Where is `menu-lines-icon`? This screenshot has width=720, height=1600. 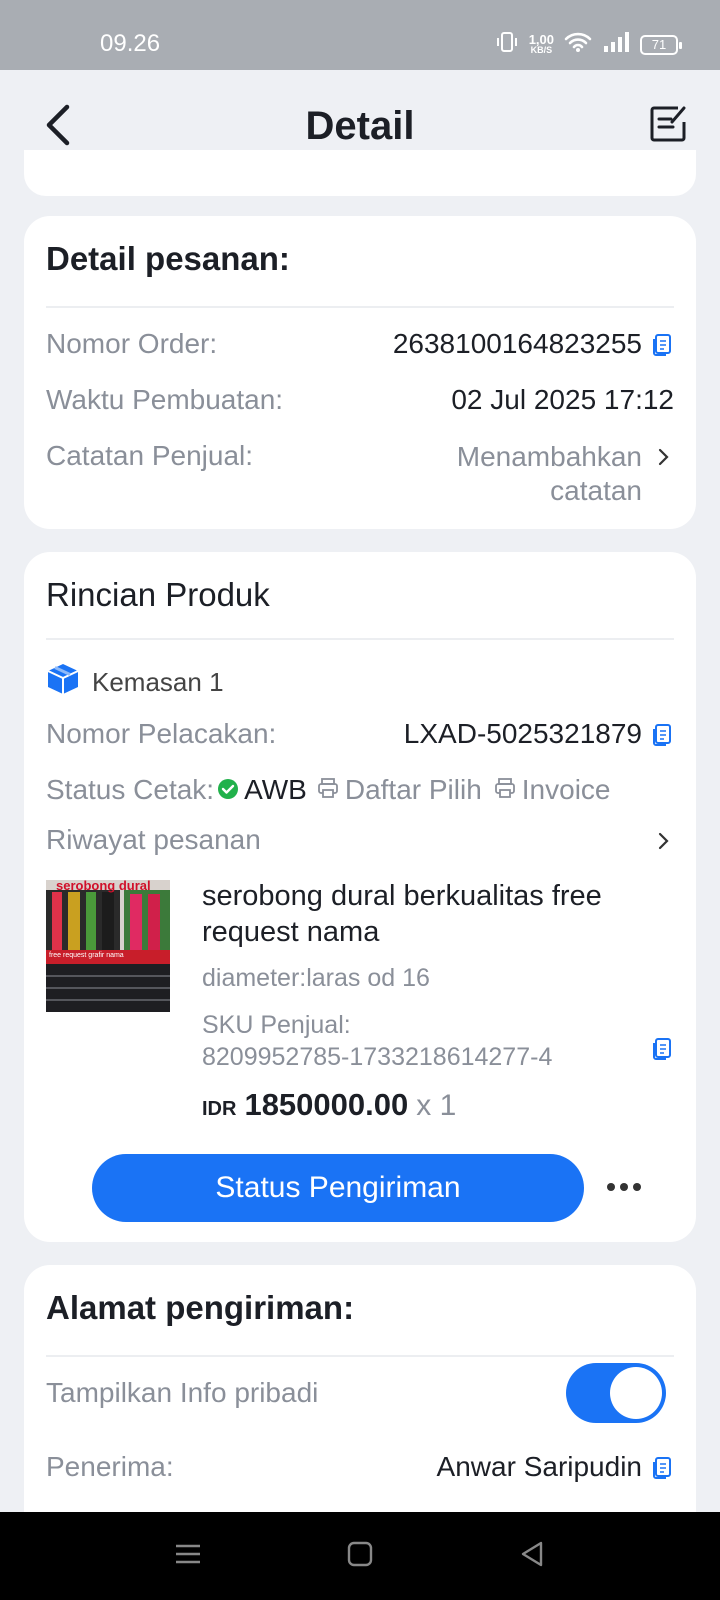
menu-lines-icon is located at coordinates (188, 1556).